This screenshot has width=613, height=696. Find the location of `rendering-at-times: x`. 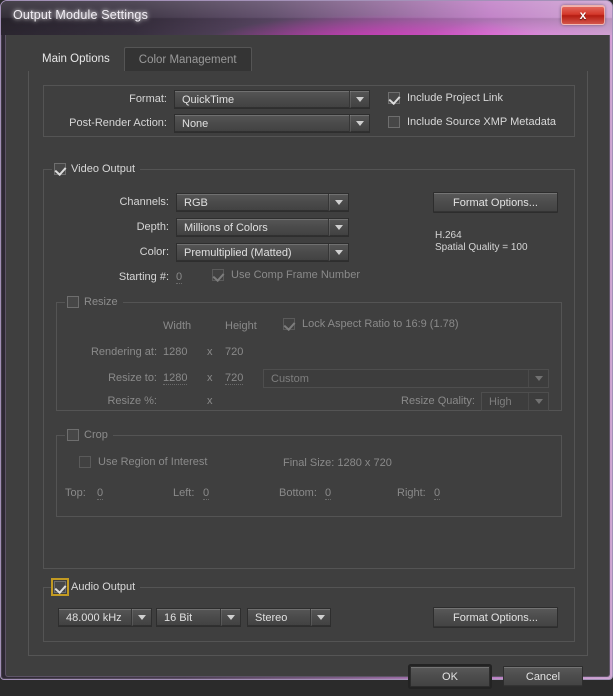

rendering-at-times: x is located at coordinates (210, 352).